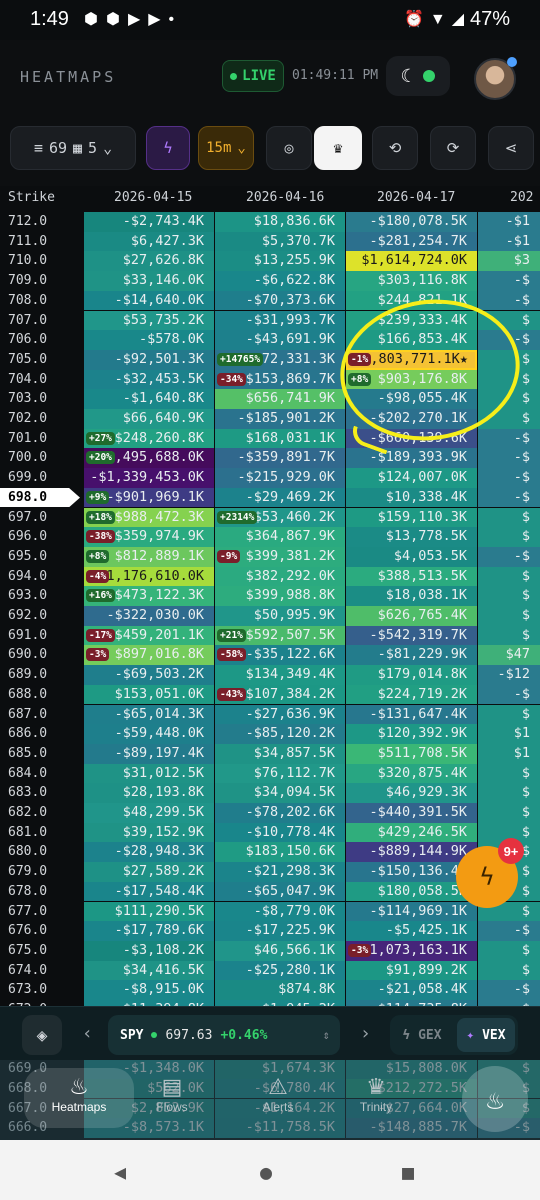 The height and width of the screenshot is (1200, 540). I want to click on heatmap-cell: $27,626.8K, so click(149, 261).